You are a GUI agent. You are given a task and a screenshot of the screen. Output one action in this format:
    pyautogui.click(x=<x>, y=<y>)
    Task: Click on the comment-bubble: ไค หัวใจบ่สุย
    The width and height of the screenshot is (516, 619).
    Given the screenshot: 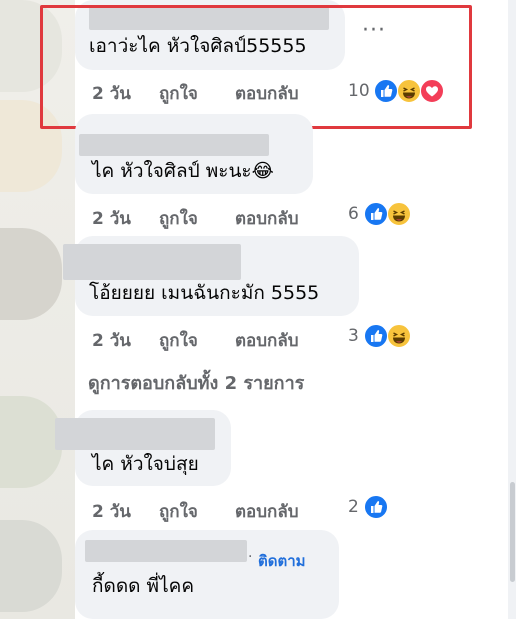 What is the action you would take?
    pyautogui.click(x=143, y=448)
    